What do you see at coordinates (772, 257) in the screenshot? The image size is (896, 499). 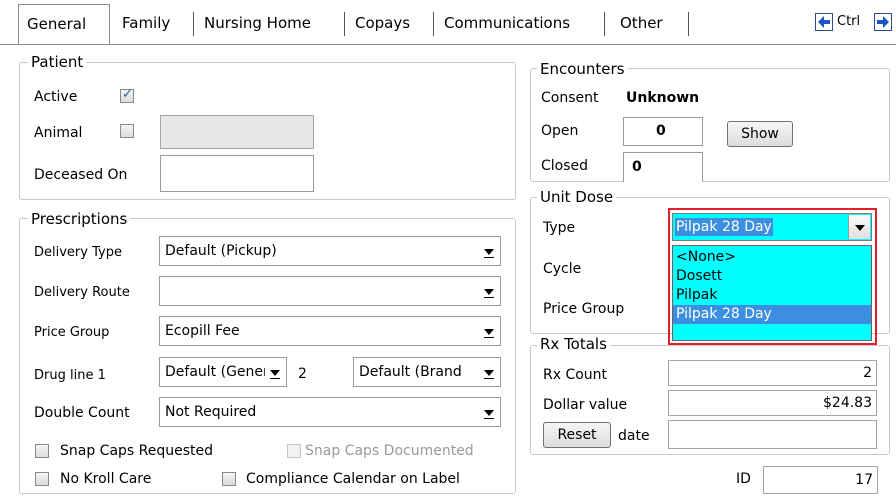 I see `dropdown-option-none: <None>` at bounding box center [772, 257].